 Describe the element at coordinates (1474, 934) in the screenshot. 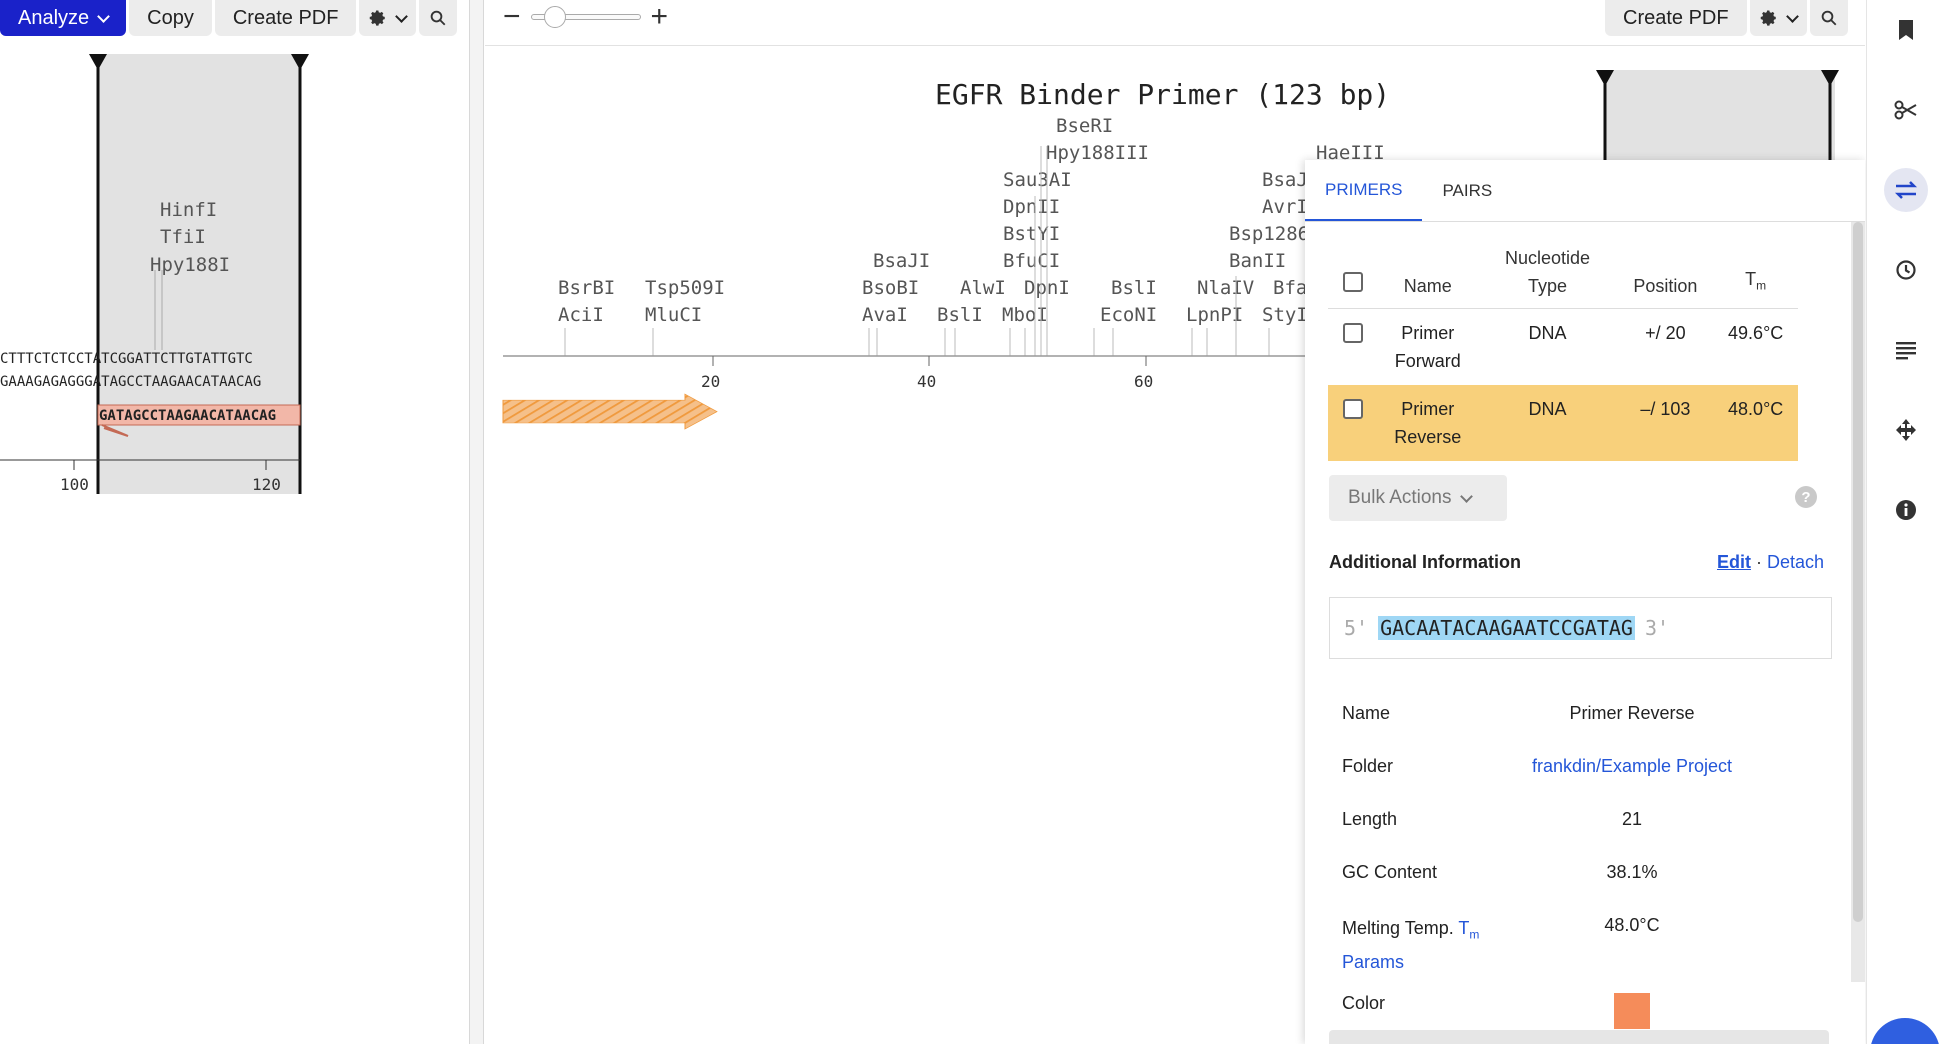

I see `tm-params-subscript: m` at that location.